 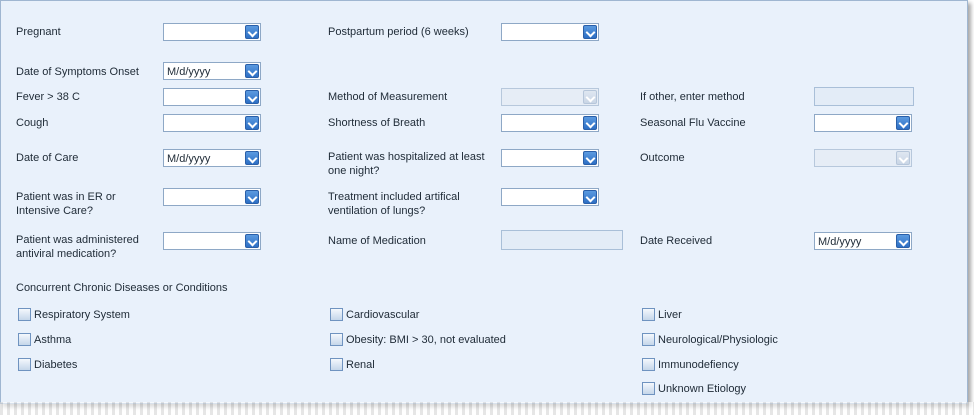 I want to click on liver-checkbox, so click(x=648, y=314).